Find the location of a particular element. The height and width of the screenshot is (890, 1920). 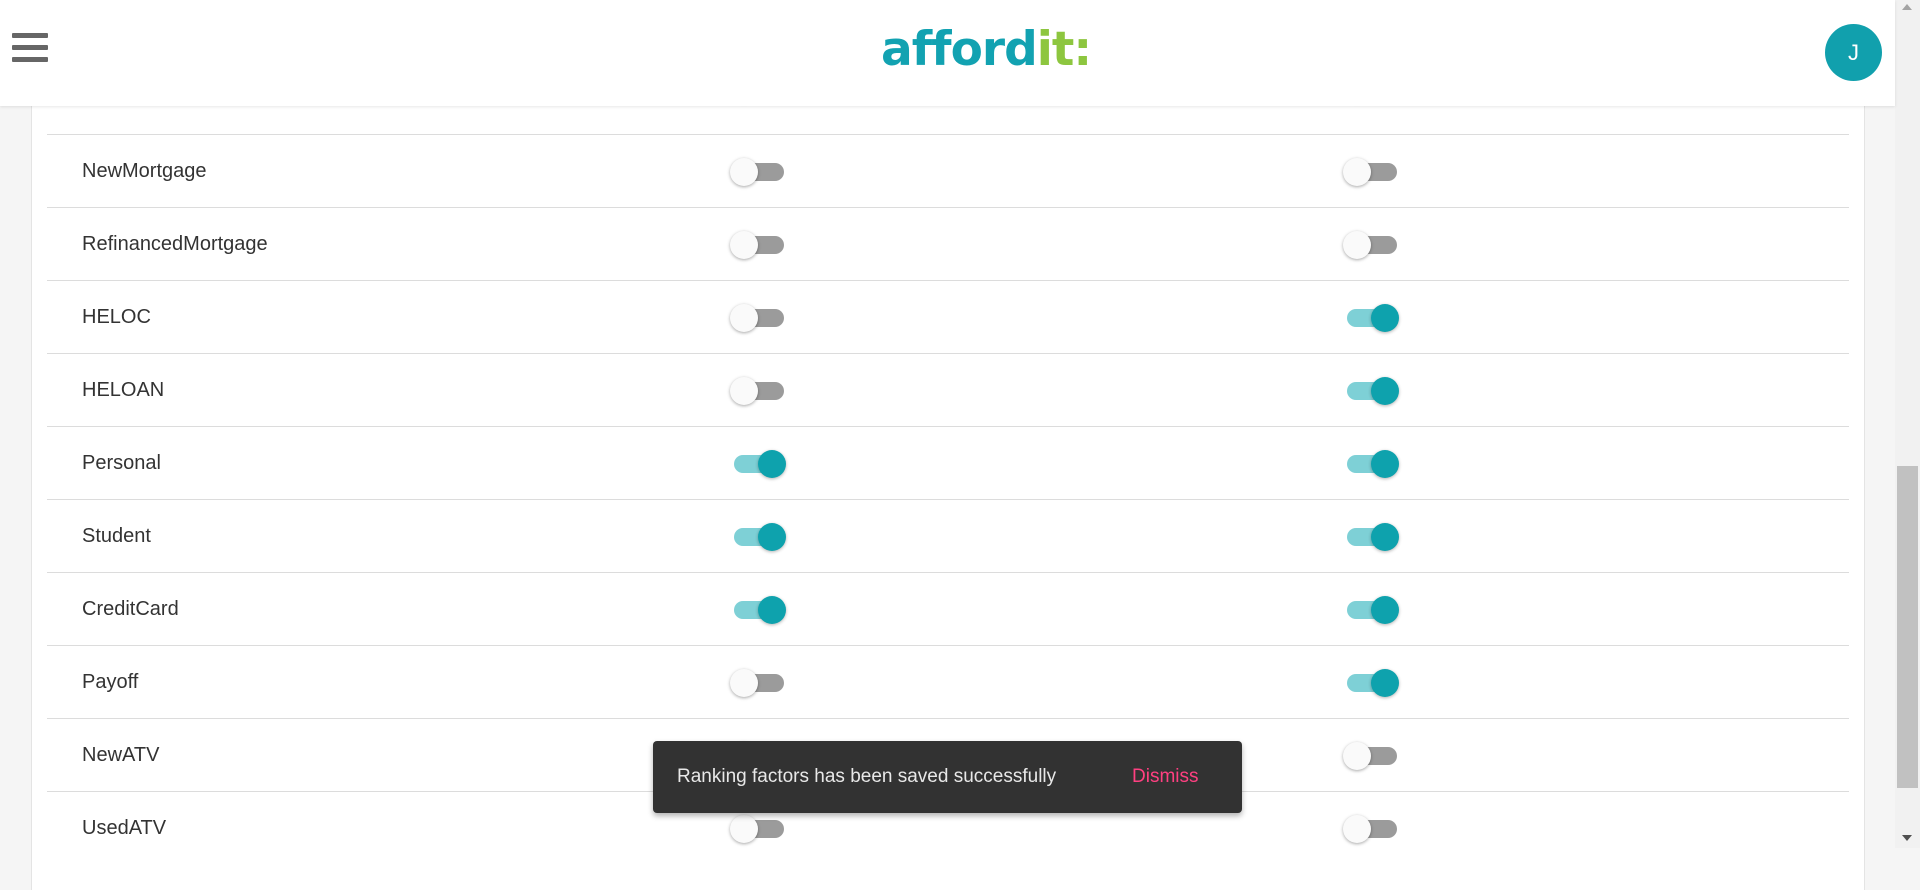

hamburger-menu-icon is located at coordinates (30, 50).